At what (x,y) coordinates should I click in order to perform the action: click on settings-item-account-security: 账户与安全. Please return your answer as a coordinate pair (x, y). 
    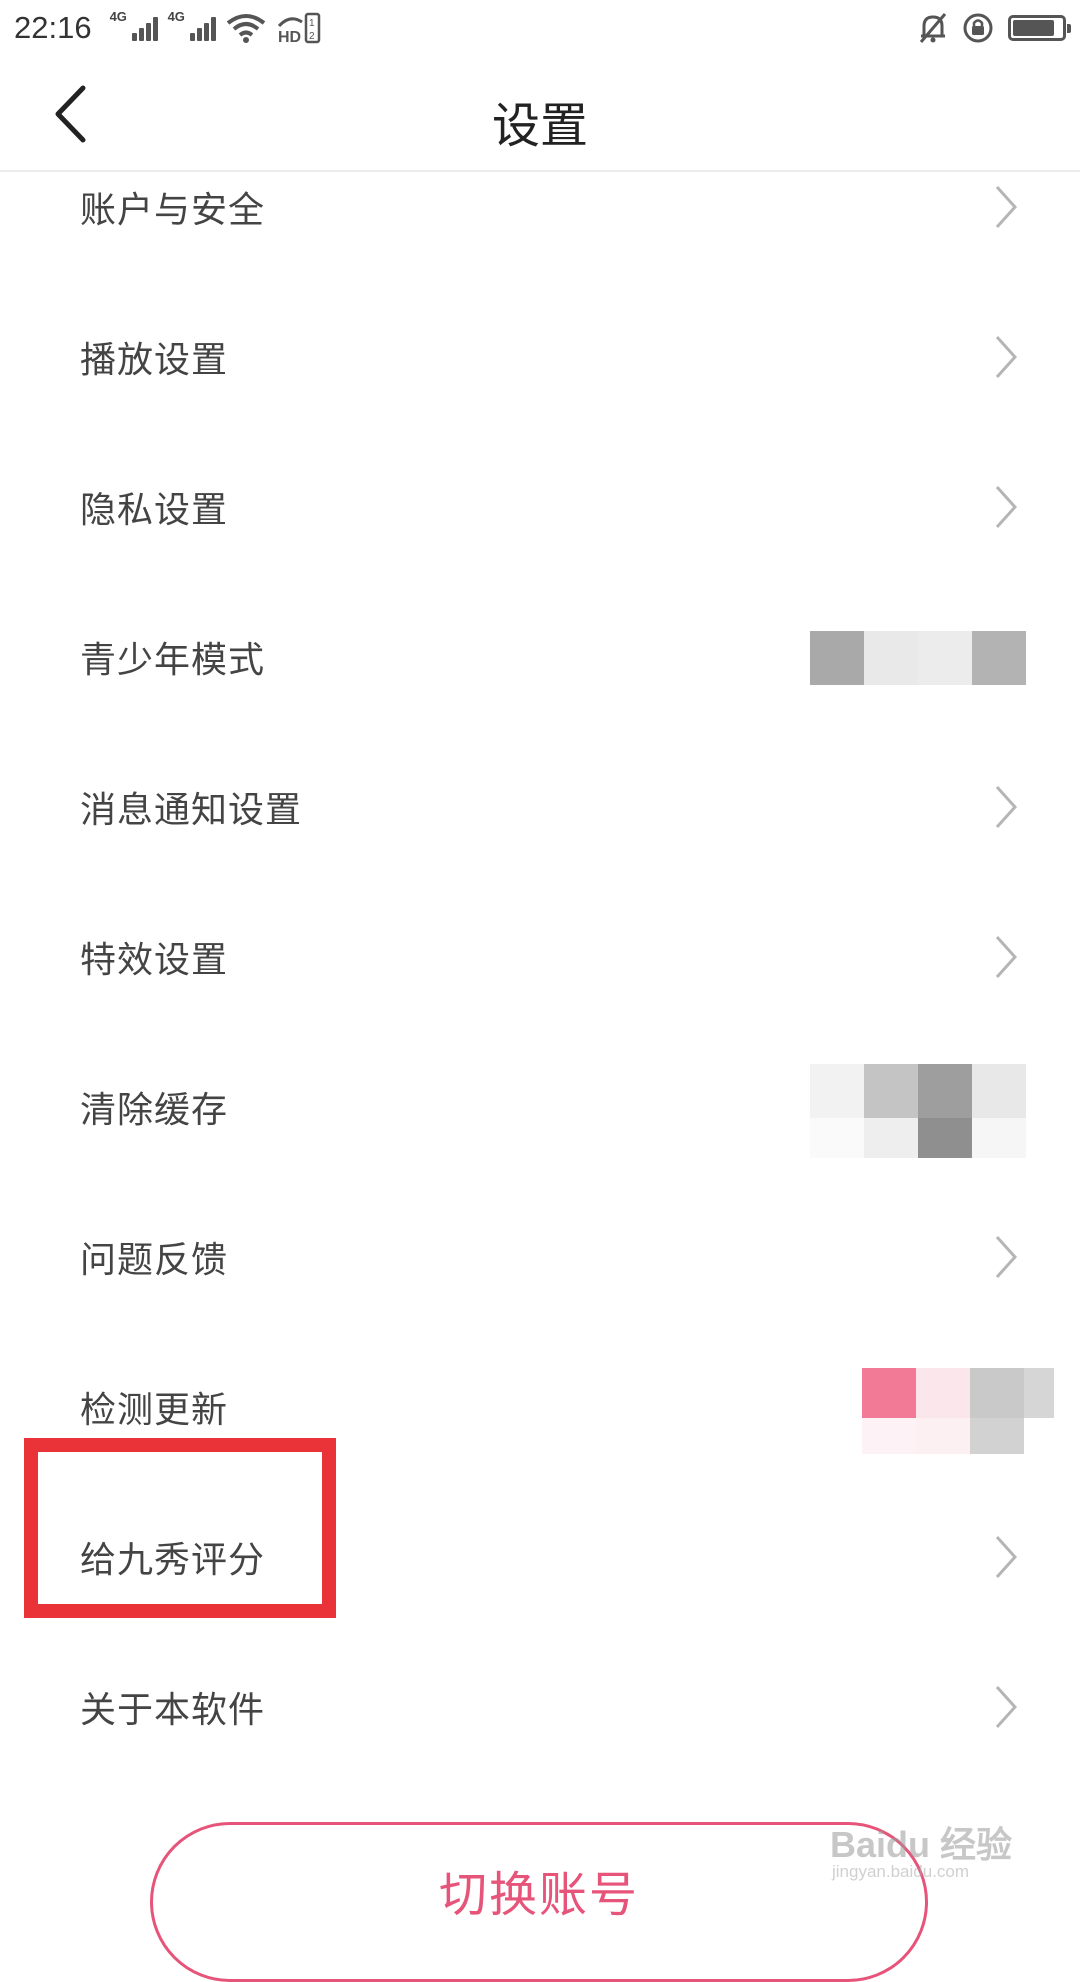
    Looking at the image, I should click on (540, 207).